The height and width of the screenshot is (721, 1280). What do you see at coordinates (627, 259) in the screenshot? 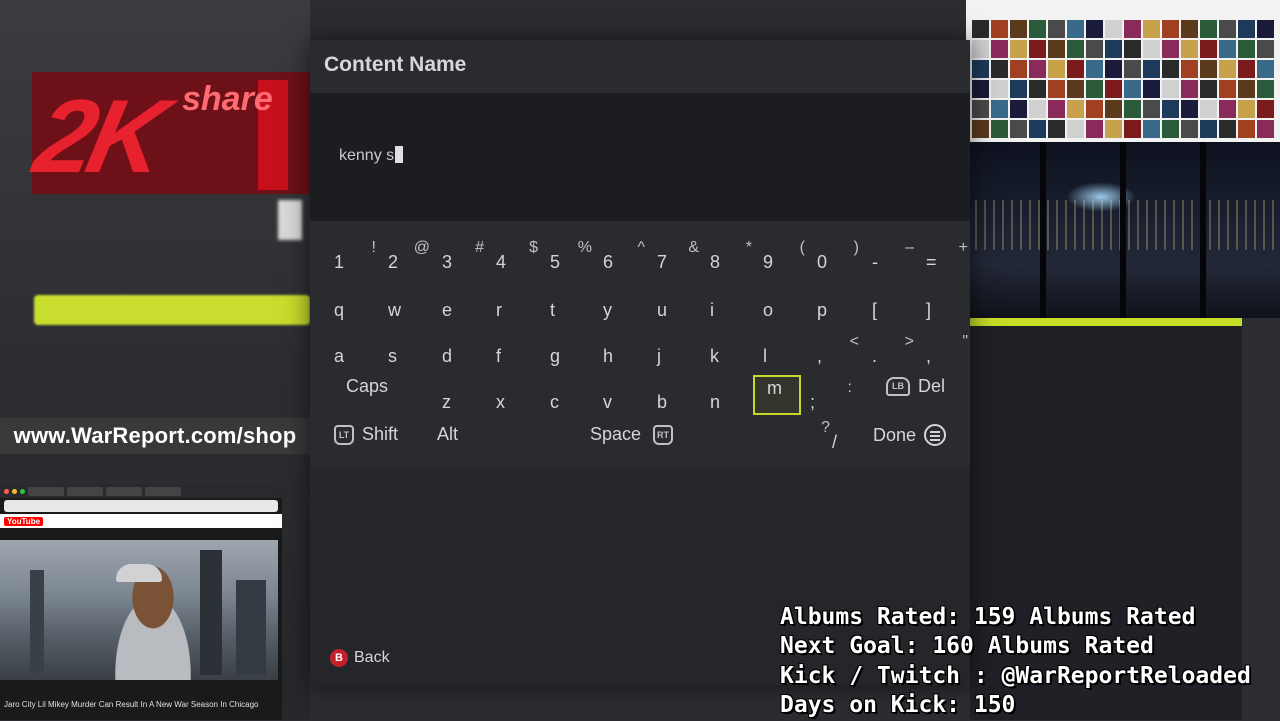
I see `key-6: 6 ^` at bounding box center [627, 259].